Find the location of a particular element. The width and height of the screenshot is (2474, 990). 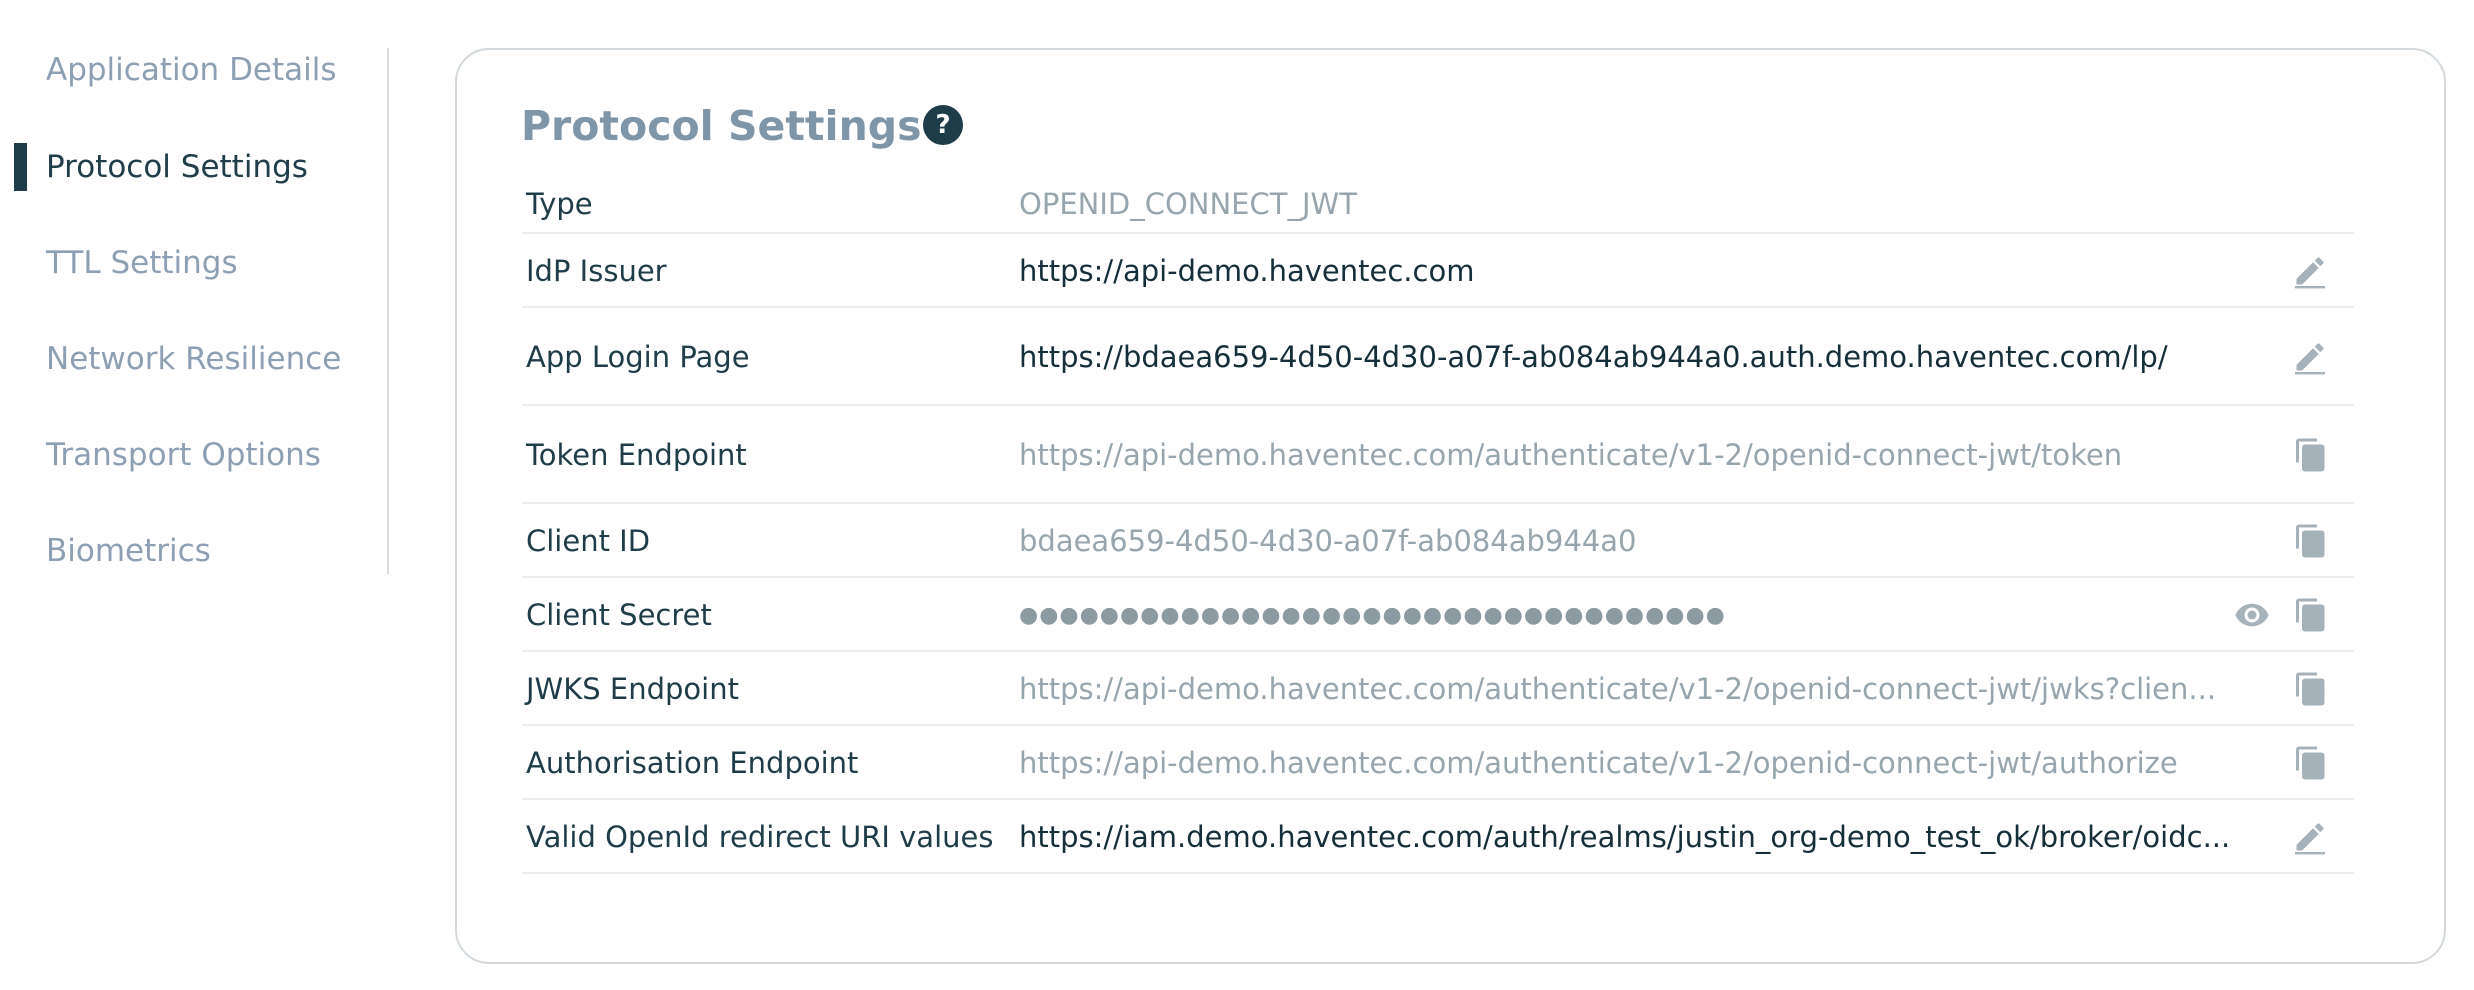

row-label: Client Secret is located at coordinates (619, 615).